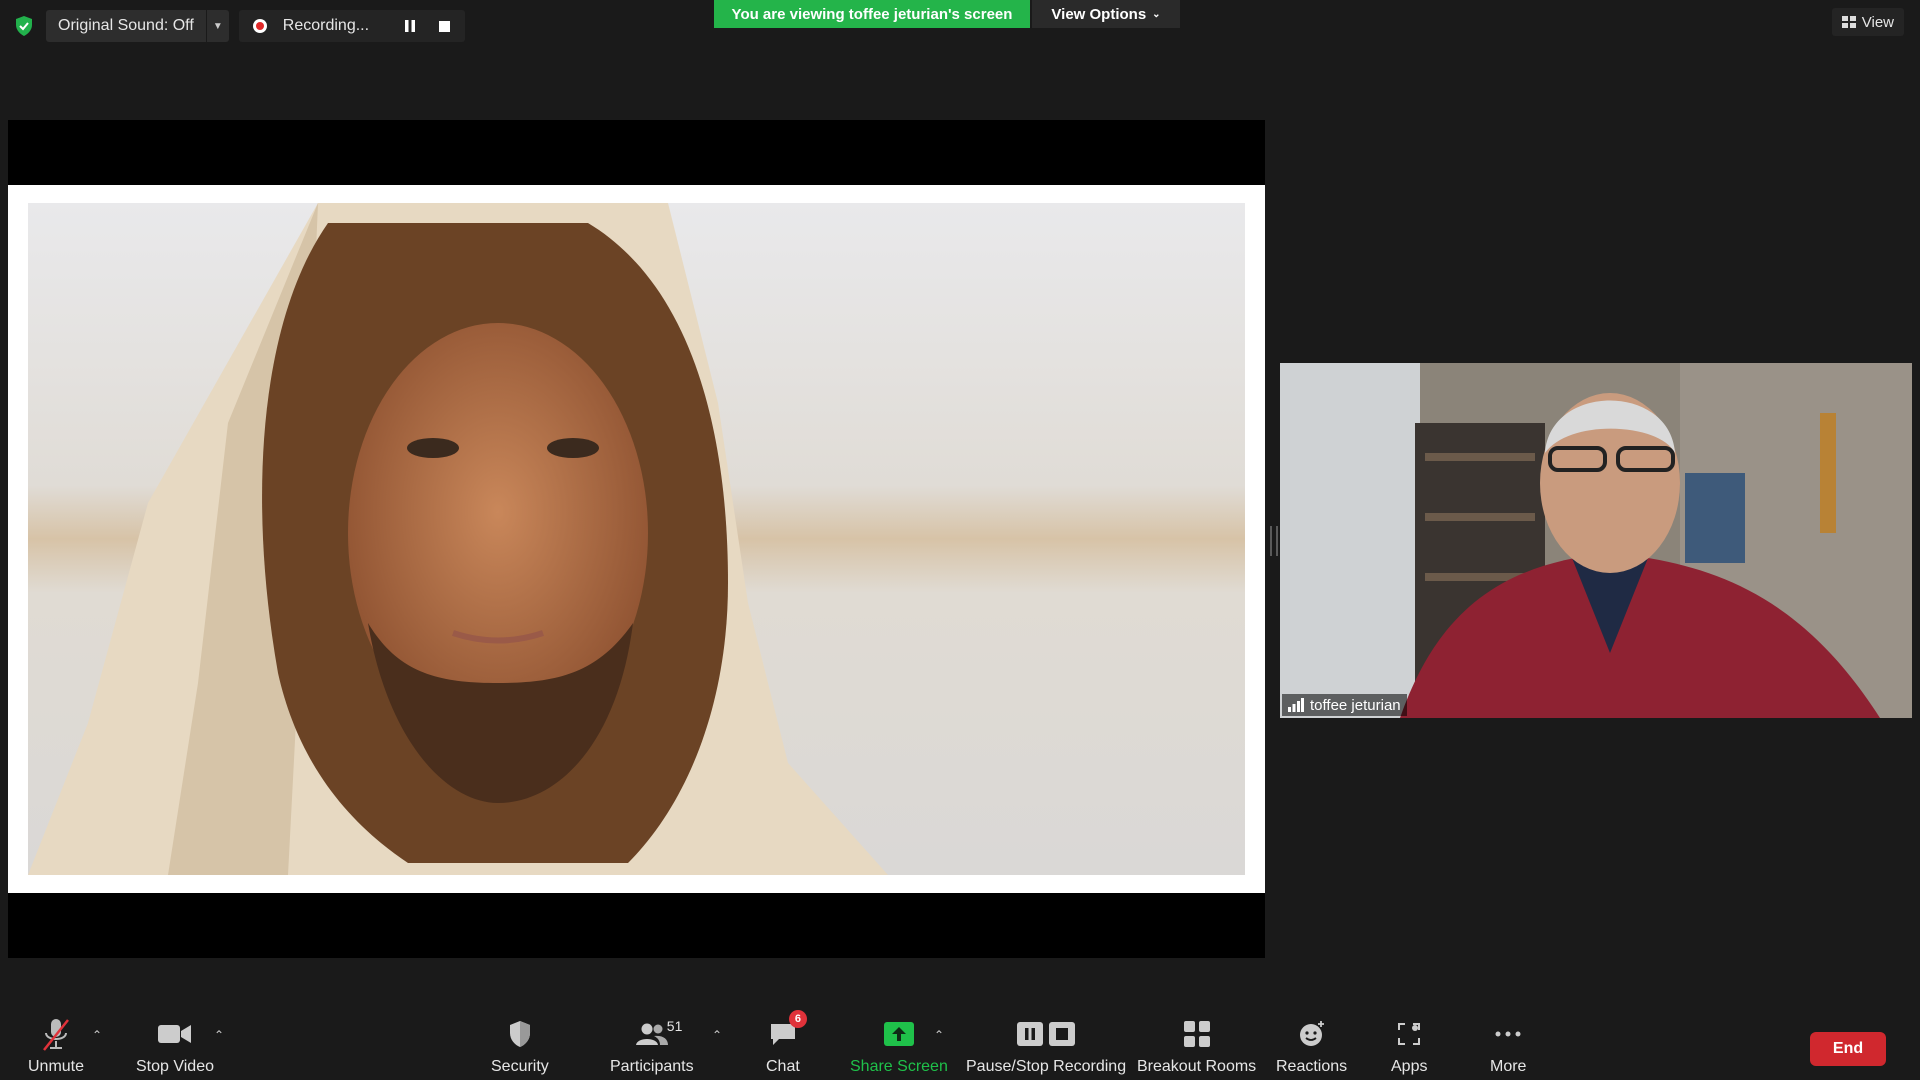 This screenshot has height=1080, width=1920. I want to click on view-button: View, so click(1867, 22).